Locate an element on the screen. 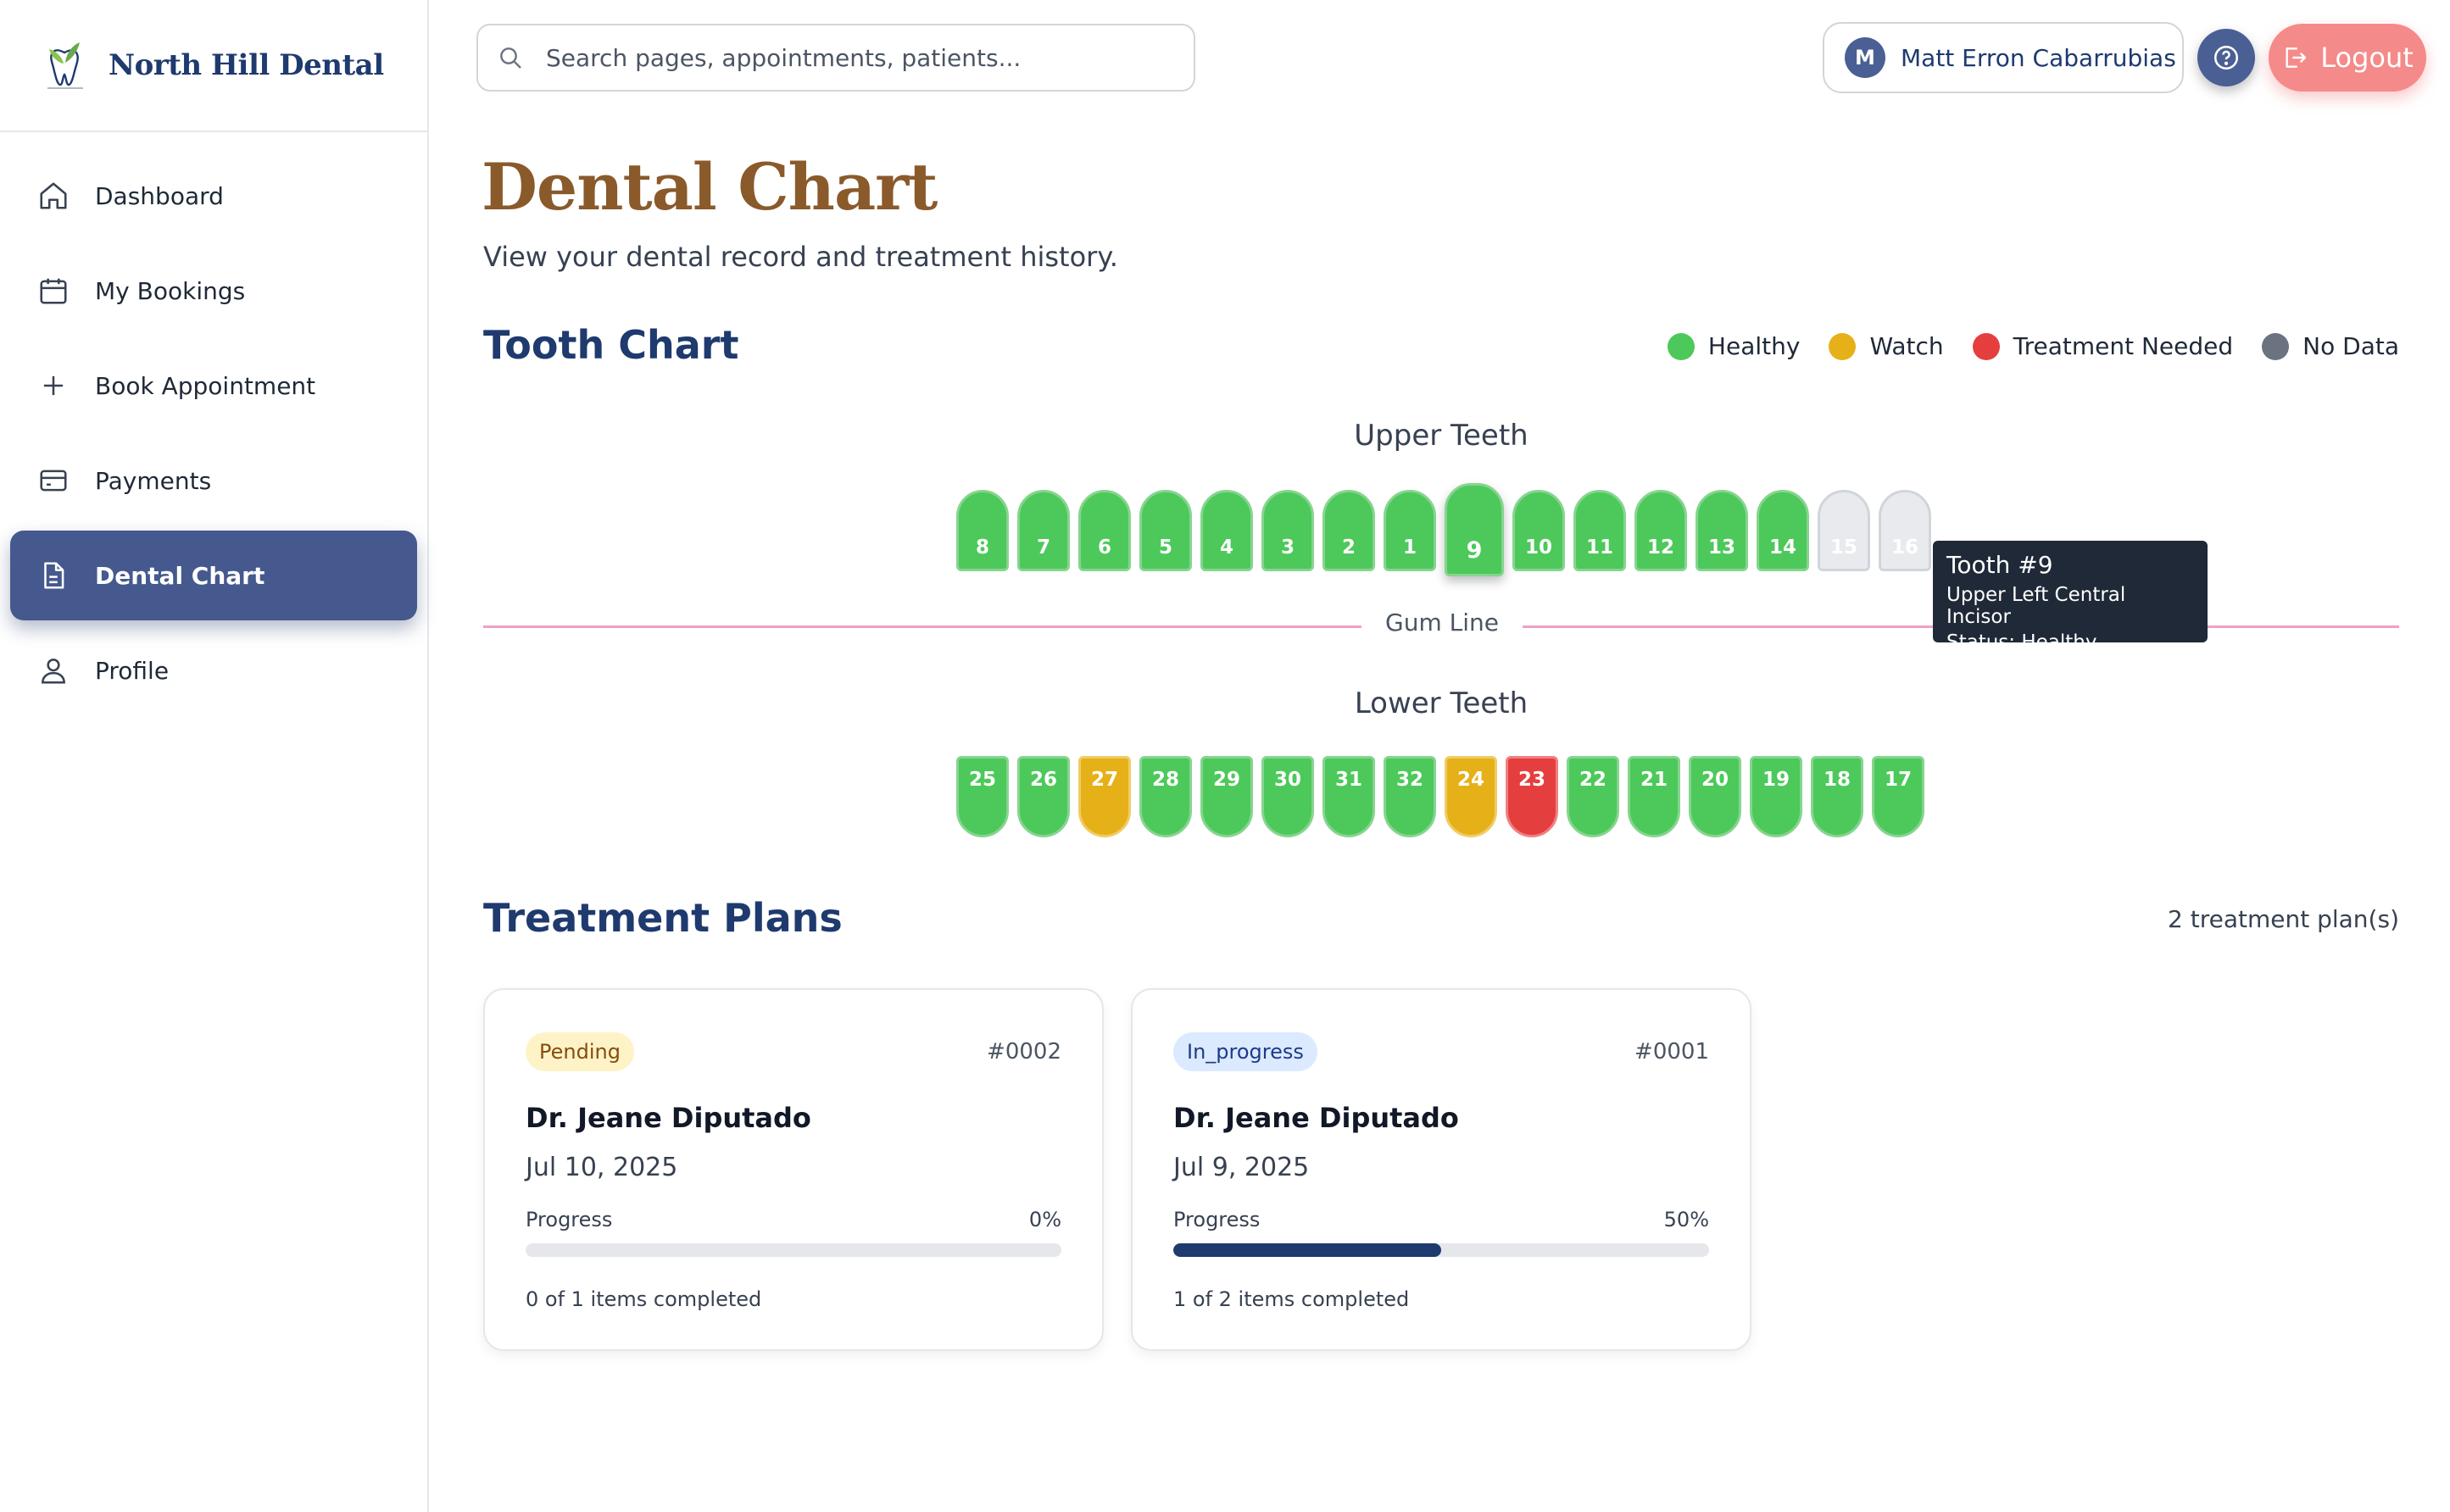  user-menu: M Matt Erron Cabarrubias is located at coordinates (2003, 58).